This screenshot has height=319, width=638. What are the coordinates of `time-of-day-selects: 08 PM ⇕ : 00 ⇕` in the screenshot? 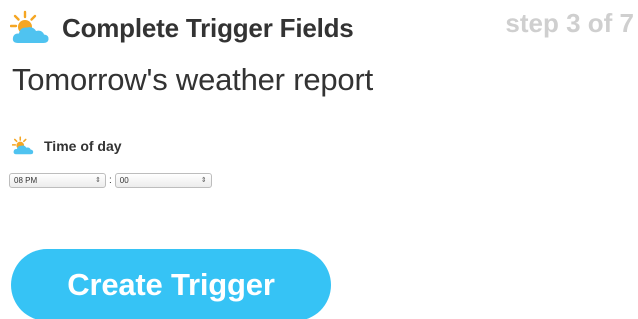 It's located at (110, 180).